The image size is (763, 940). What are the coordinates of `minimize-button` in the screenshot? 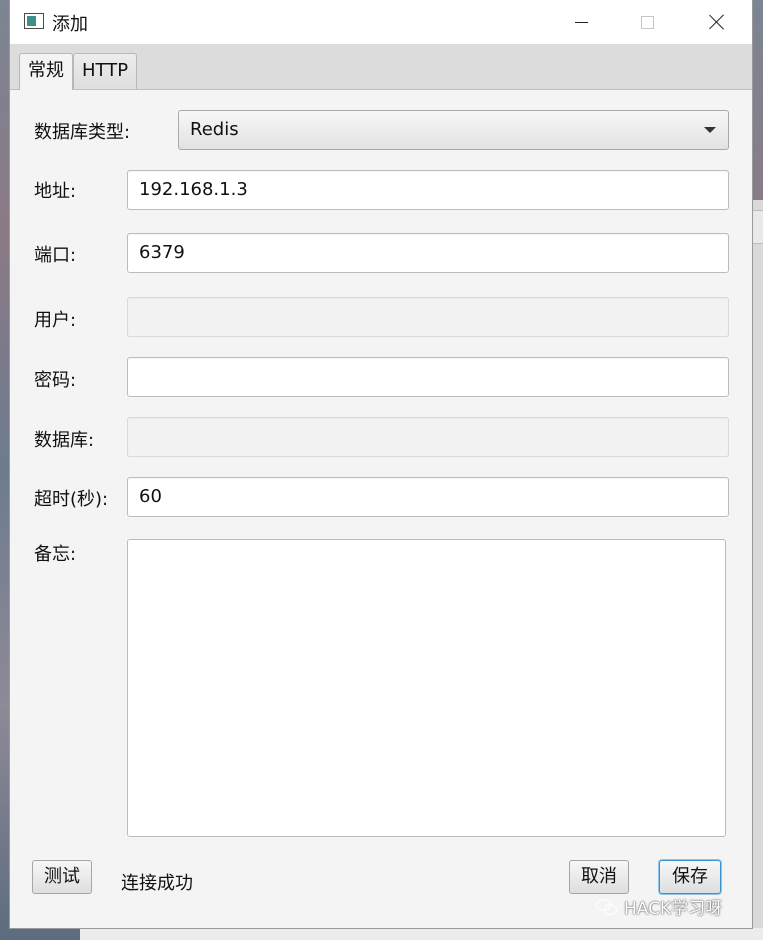 It's located at (581, 22).